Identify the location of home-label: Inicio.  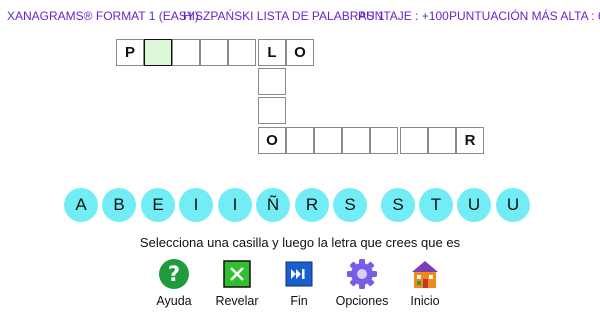
(425, 301).